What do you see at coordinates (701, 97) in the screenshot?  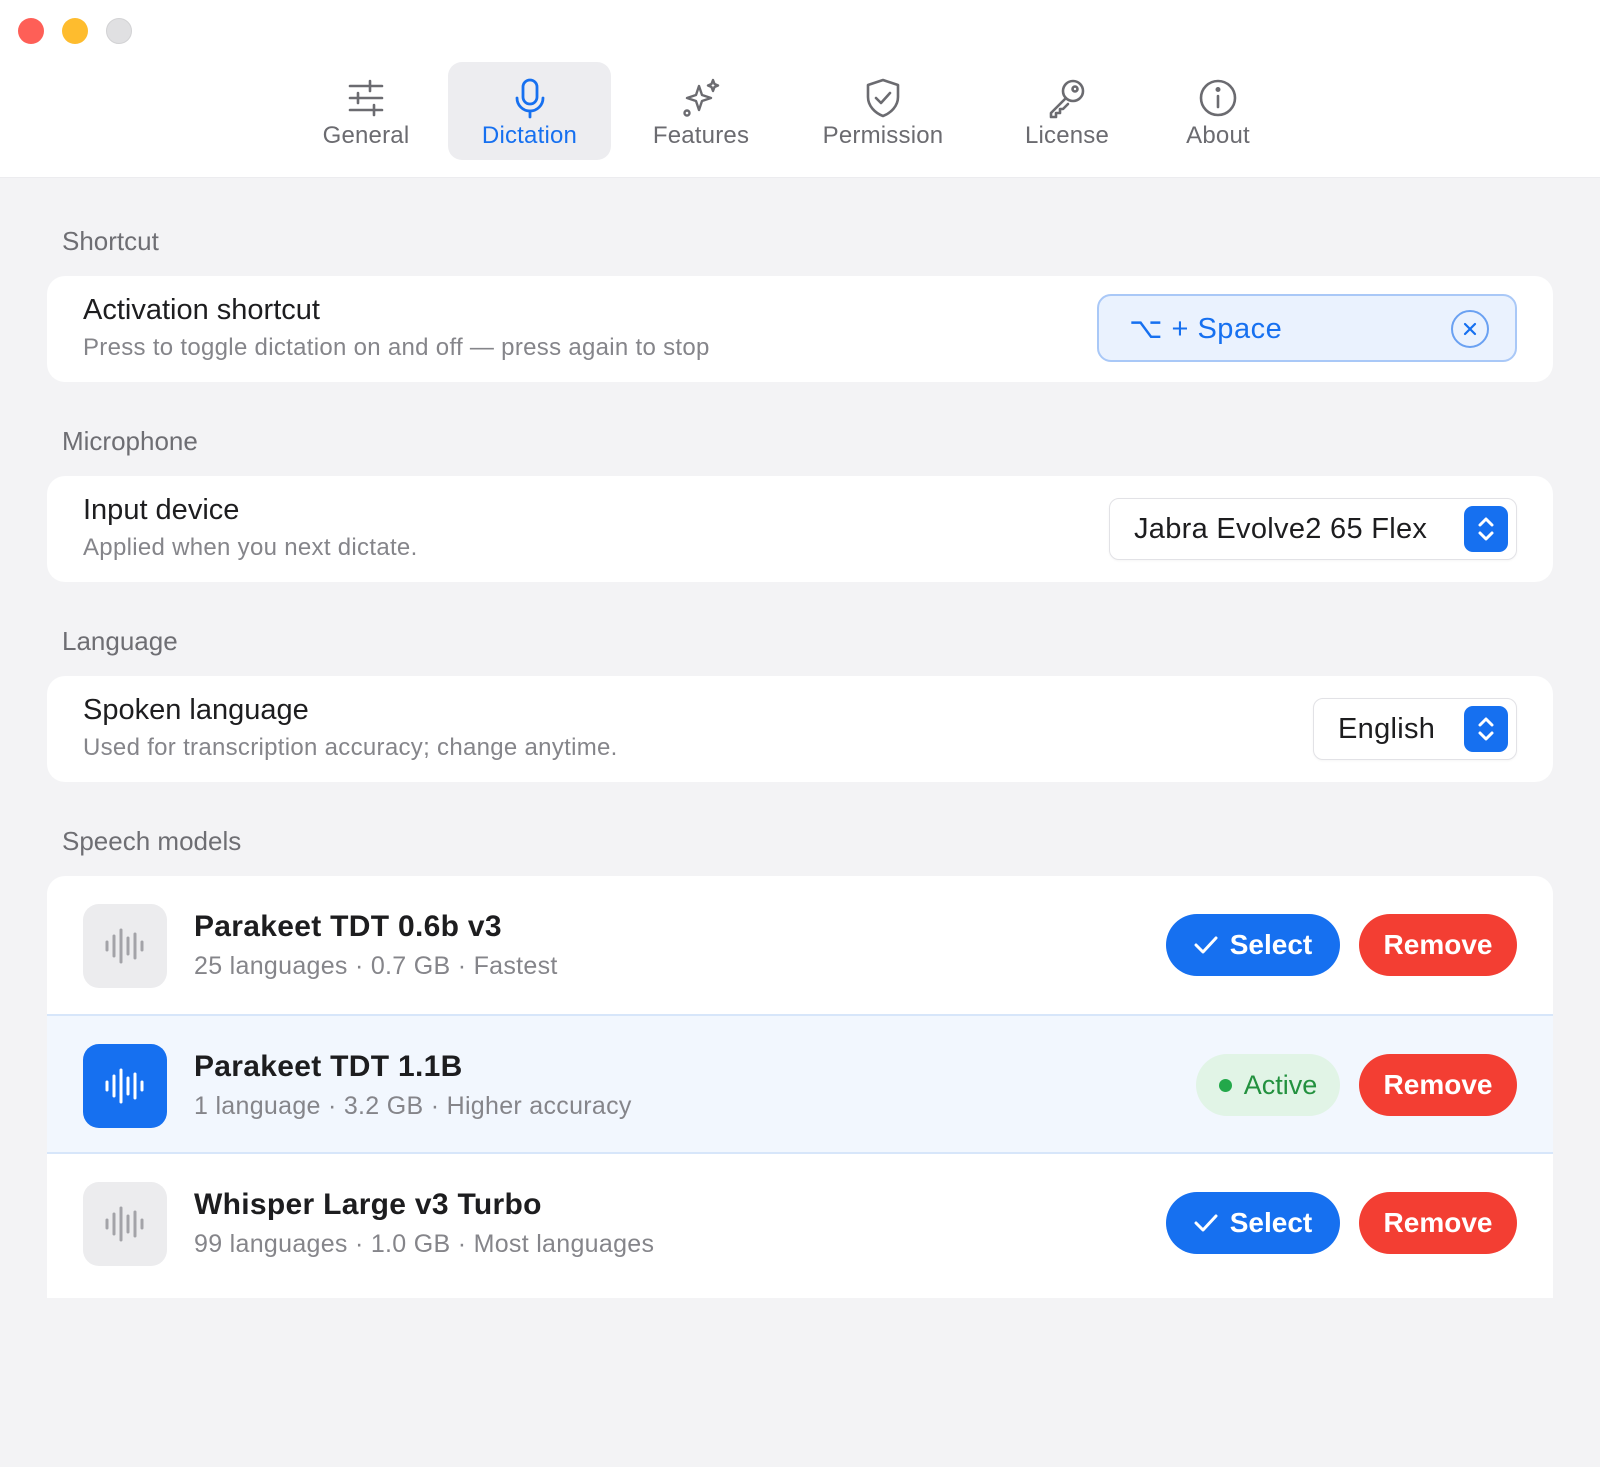 I see `sparkles-icon` at bounding box center [701, 97].